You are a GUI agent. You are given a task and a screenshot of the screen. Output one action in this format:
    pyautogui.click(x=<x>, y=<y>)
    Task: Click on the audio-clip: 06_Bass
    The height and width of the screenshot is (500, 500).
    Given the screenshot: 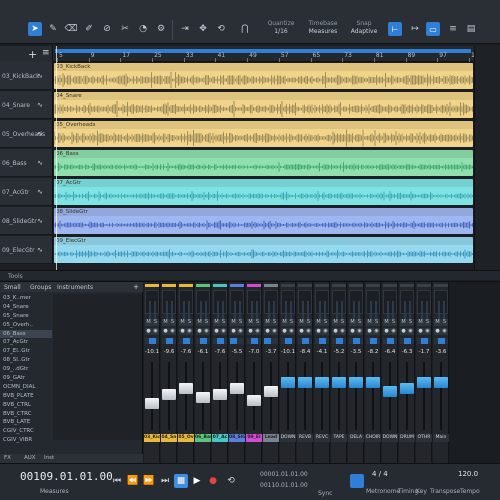 What is the action you would take?
    pyautogui.click(x=263, y=163)
    